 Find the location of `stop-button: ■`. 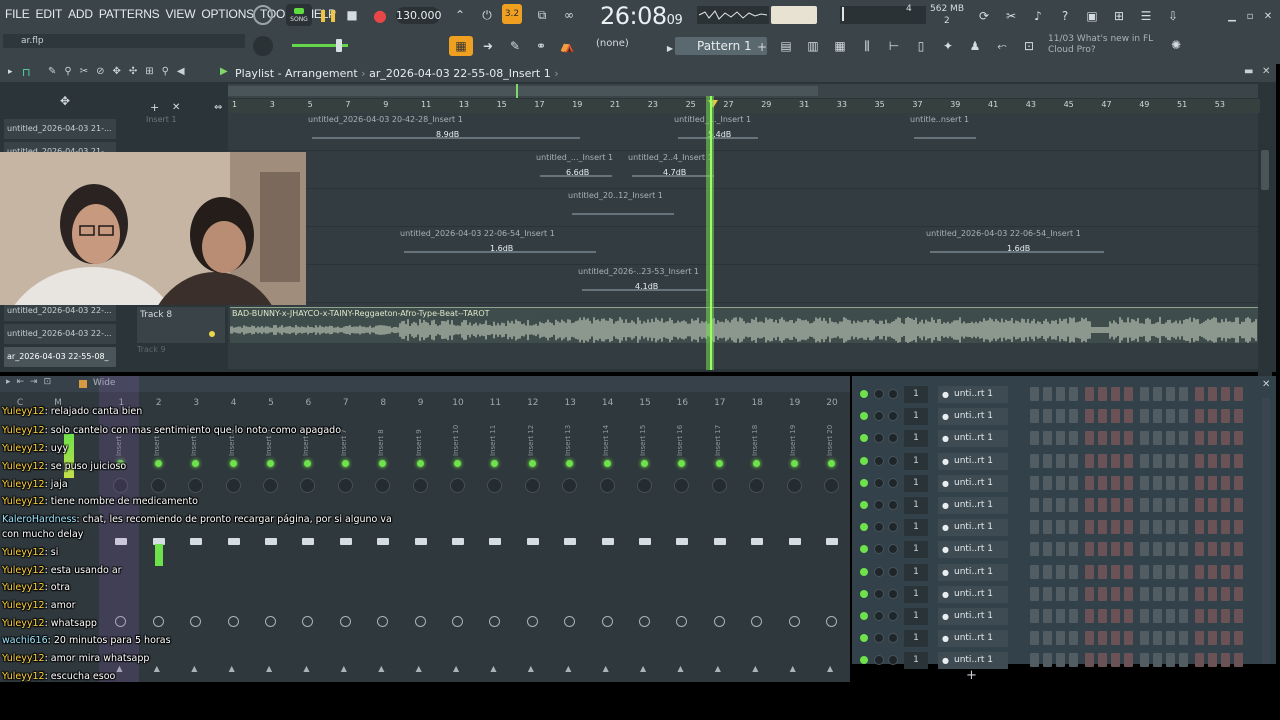

stop-button: ■ is located at coordinates (352, 15).